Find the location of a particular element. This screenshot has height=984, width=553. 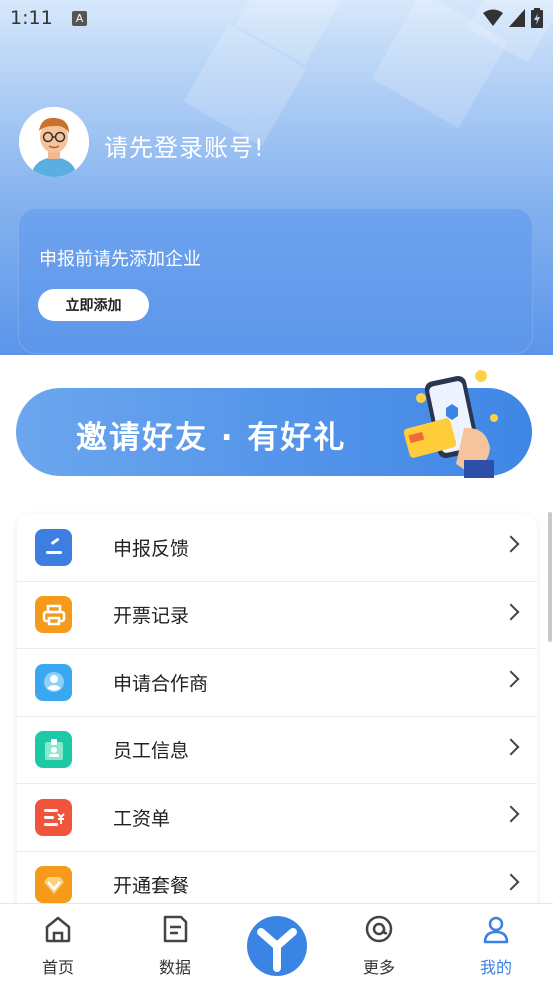

feedback-icon is located at coordinates (53, 547).